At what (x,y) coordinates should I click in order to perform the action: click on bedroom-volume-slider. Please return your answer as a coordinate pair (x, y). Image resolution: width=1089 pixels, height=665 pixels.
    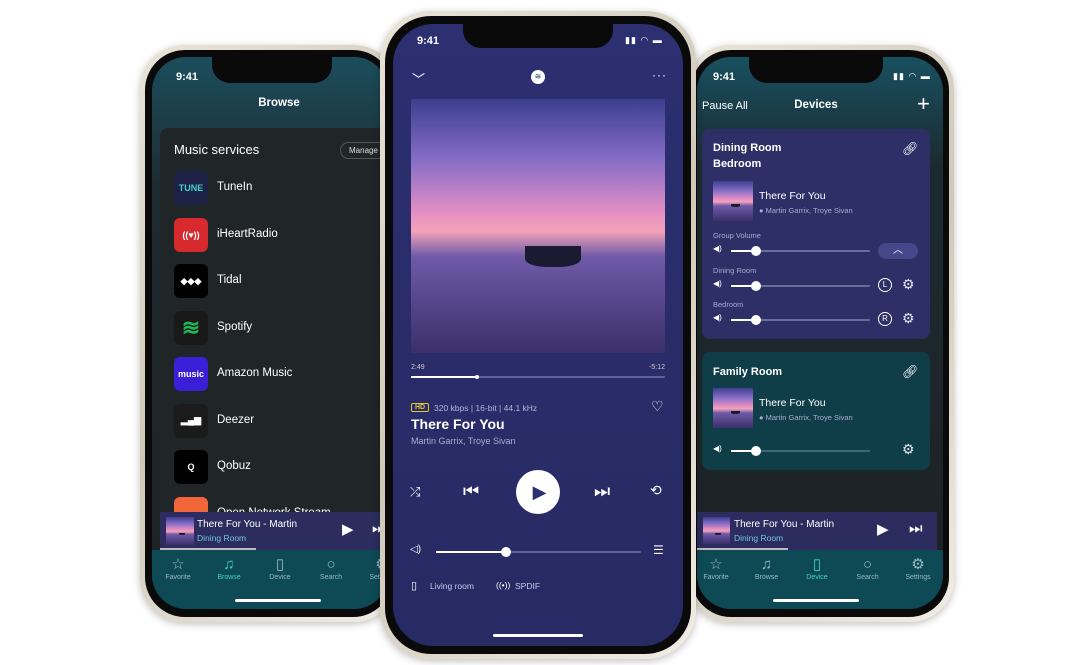
    Looking at the image, I should click on (800, 320).